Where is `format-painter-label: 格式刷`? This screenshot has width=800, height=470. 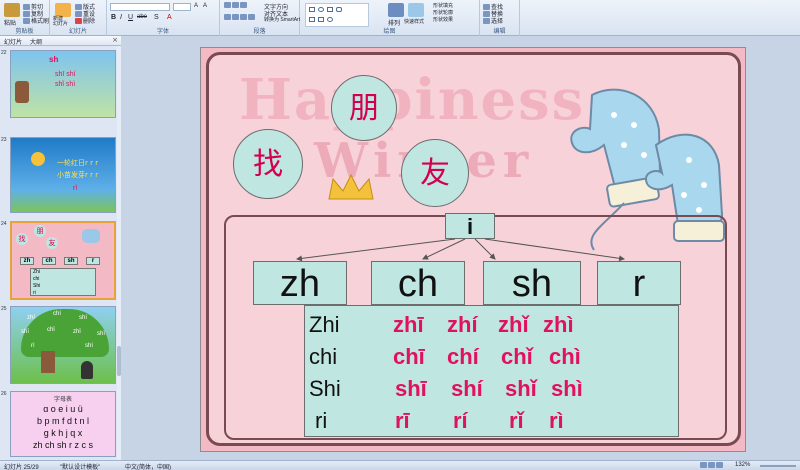
format-painter-label: 格式刷 is located at coordinates (40, 22).